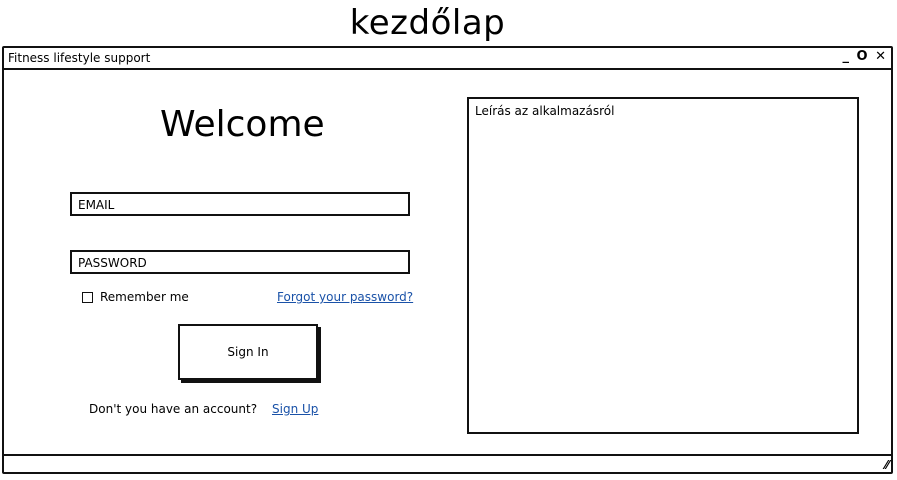 Image resolution: width=897 pixels, height=480 pixels. I want to click on window-statusbar: ⁄⁄, so click(447, 463).